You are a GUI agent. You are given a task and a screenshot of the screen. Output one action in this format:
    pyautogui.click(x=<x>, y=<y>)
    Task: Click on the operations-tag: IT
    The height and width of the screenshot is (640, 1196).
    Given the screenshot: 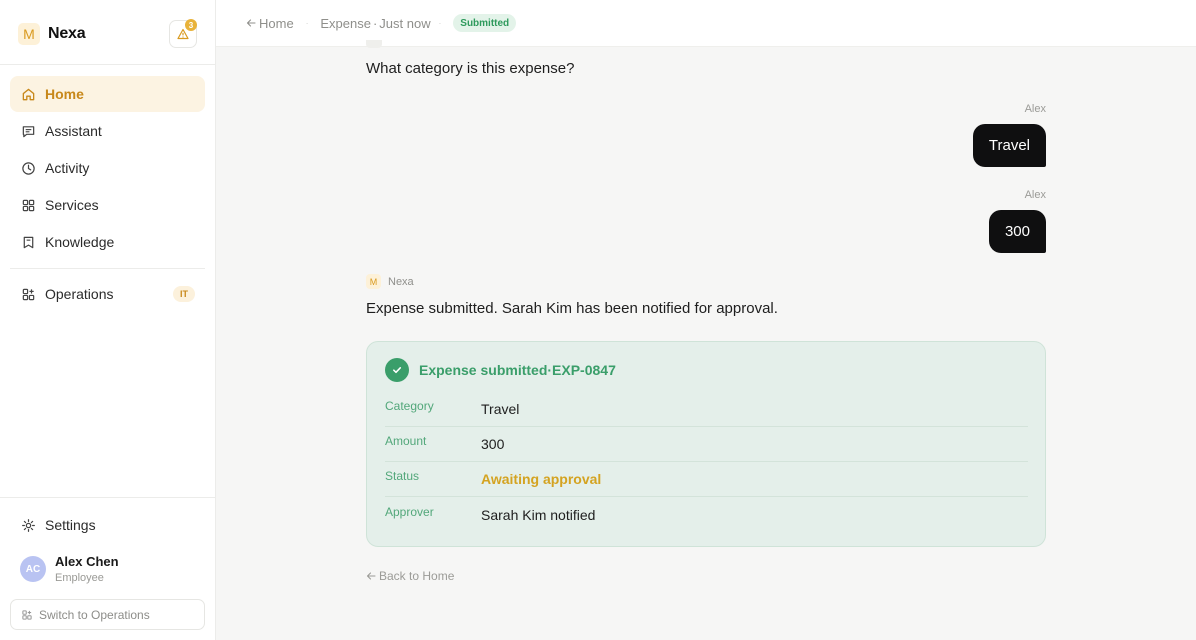 What is the action you would take?
    pyautogui.click(x=184, y=294)
    